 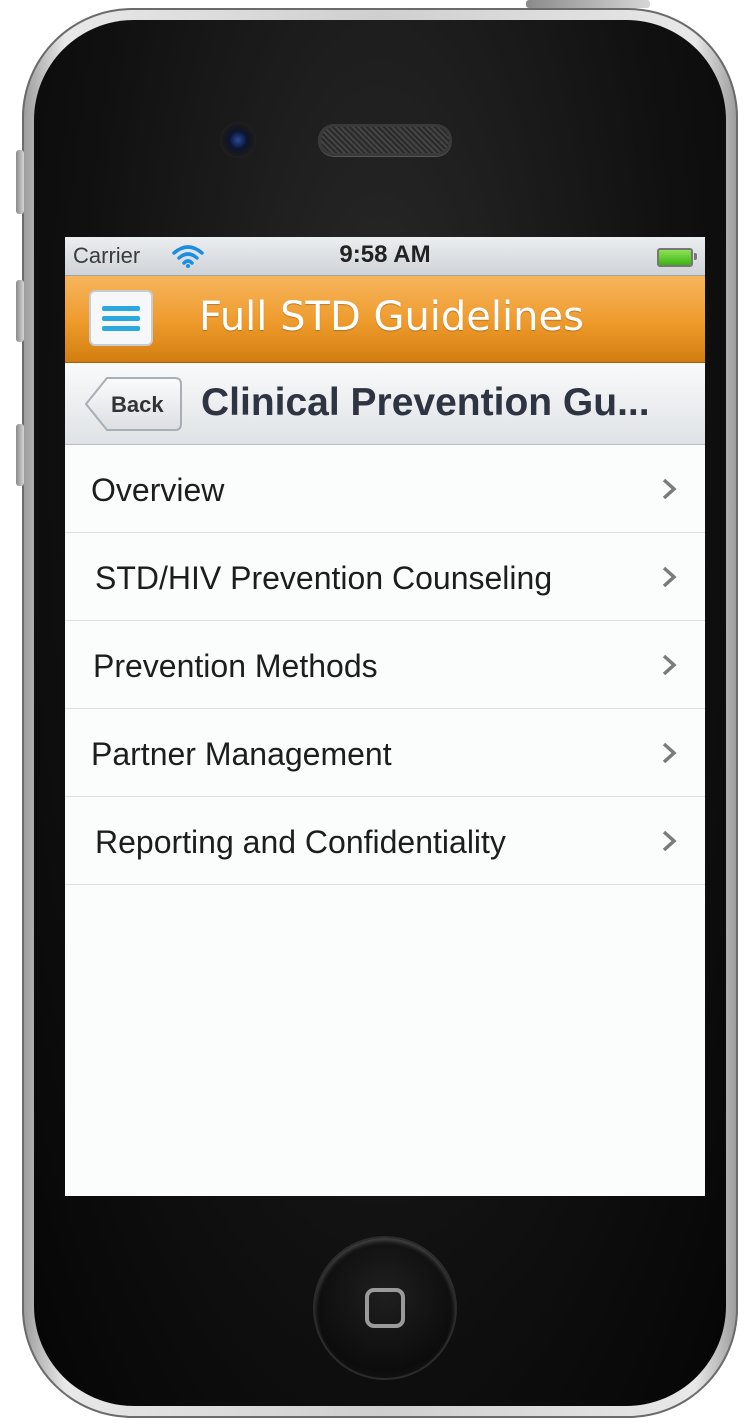 I want to click on volume-down-button, so click(x=20, y=455).